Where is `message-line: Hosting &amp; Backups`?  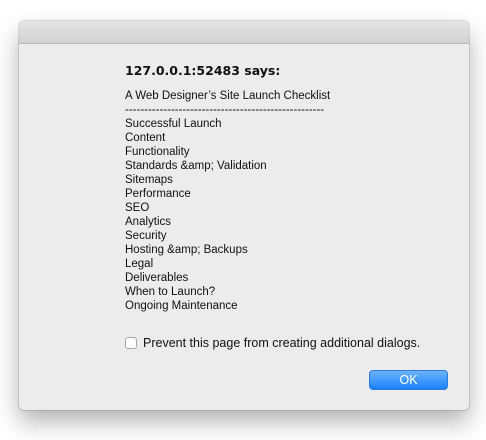
message-line: Hosting &amp; Backups is located at coordinates (186, 250).